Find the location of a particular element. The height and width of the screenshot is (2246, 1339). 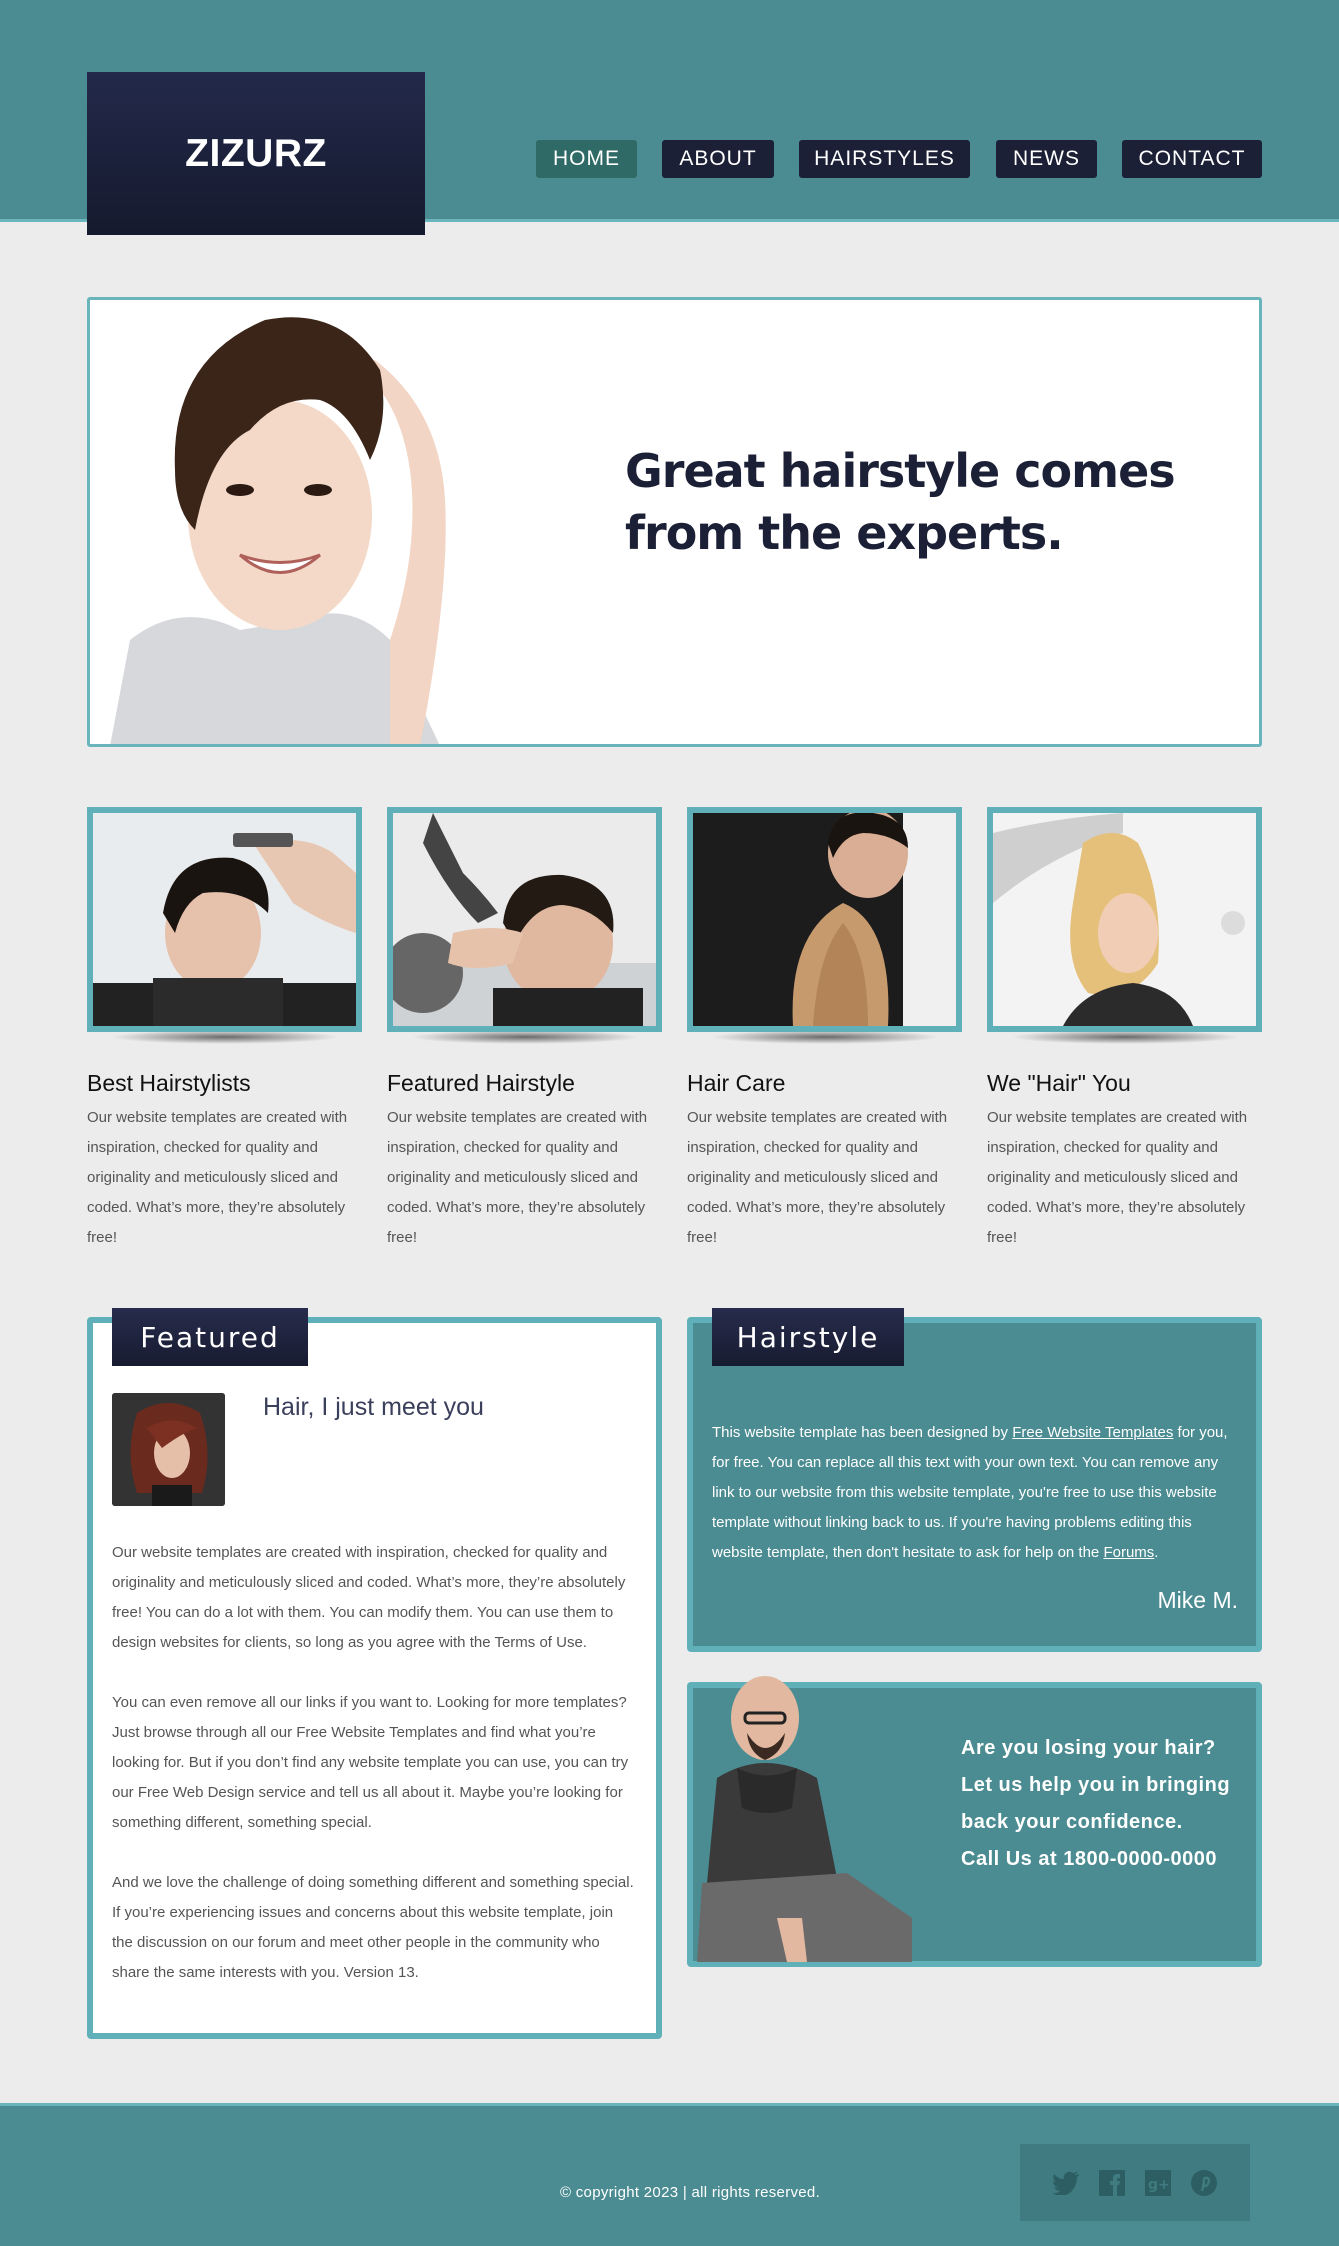

featured-tab: Featured is located at coordinates (210, 1337).